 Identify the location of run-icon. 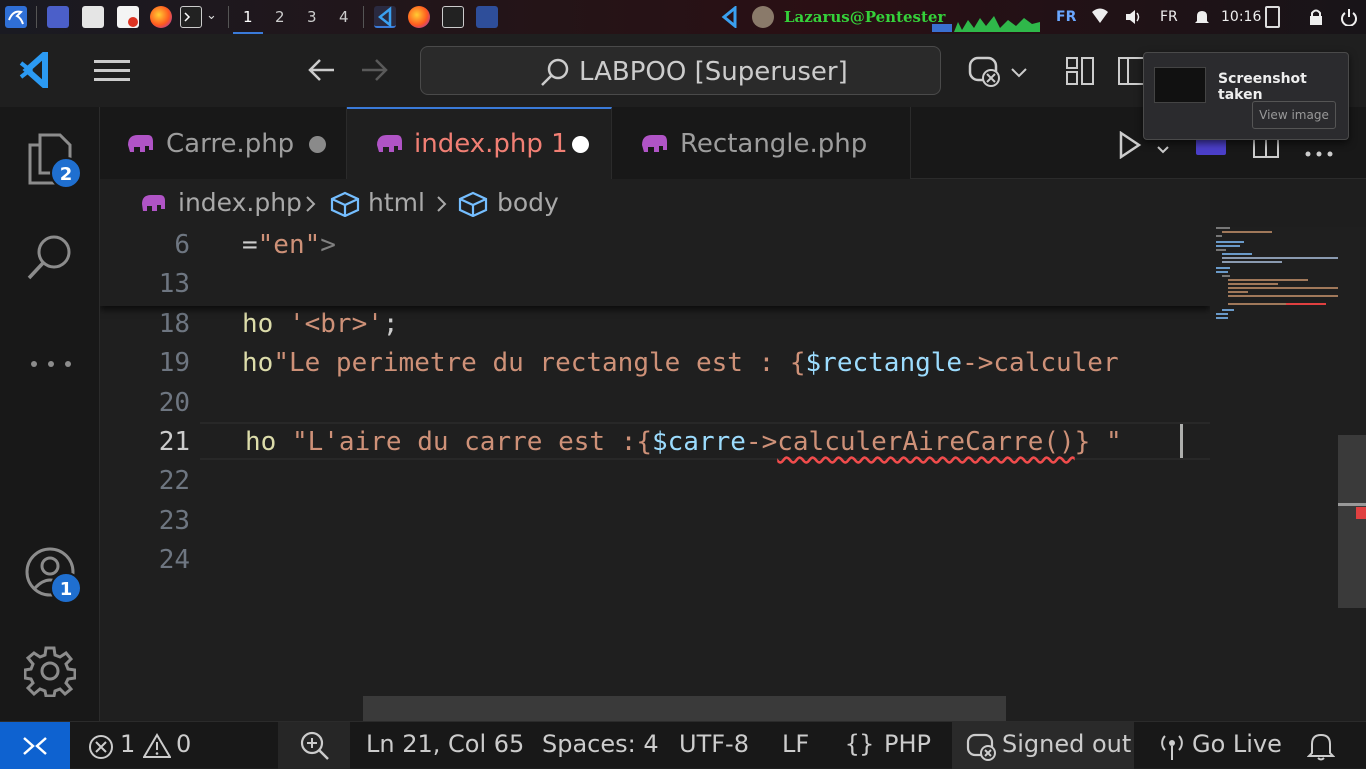
(1130, 146).